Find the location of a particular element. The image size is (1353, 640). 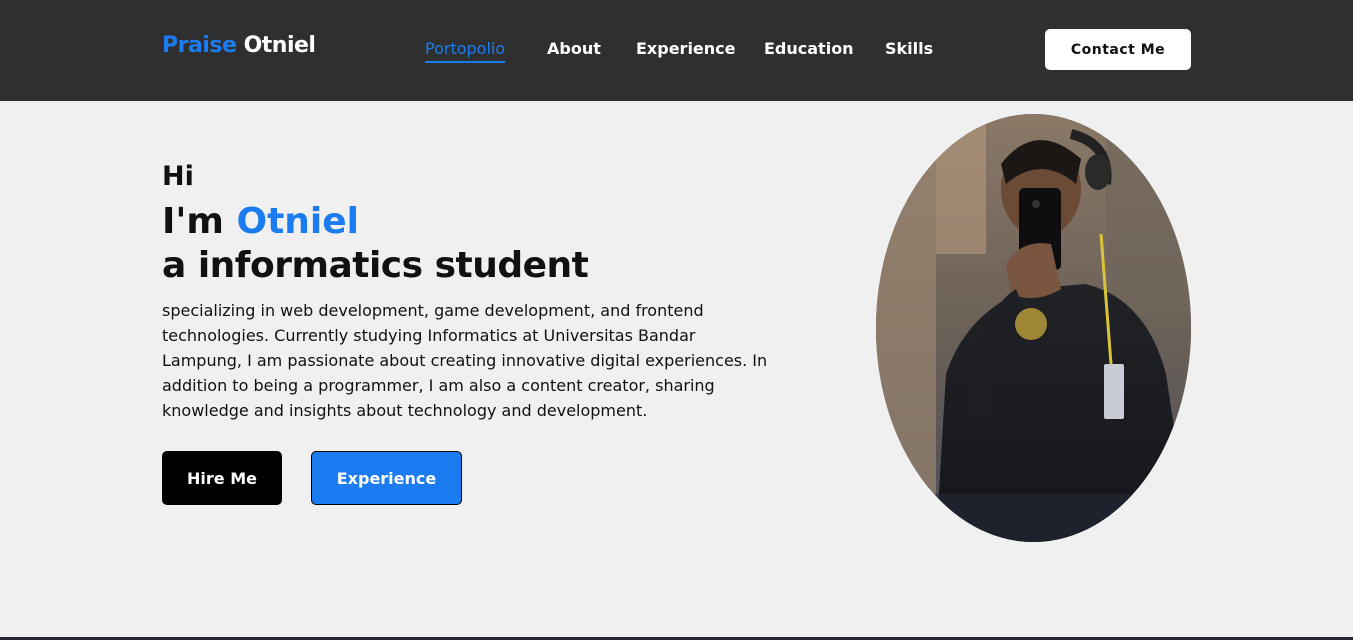

nav-item-about: About is located at coordinates (574, 51).